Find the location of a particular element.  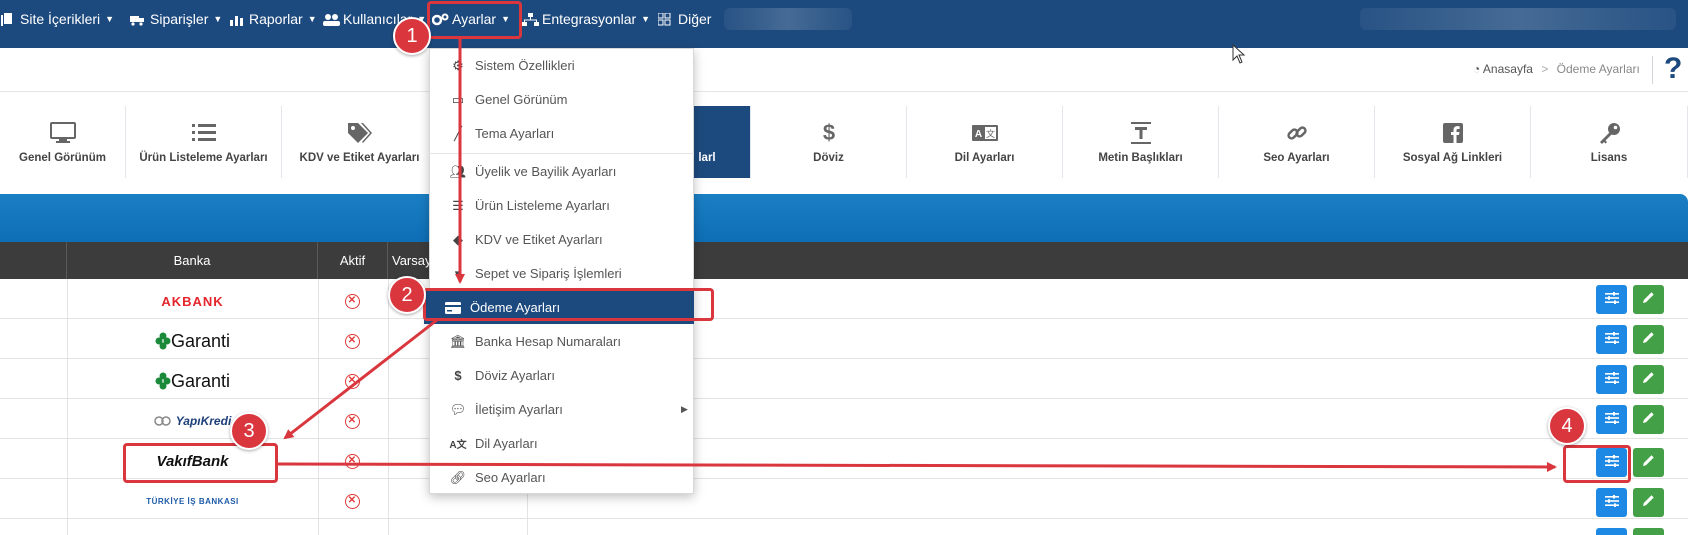

menu-item-language: A文 Dil Ayarları is located at coordinates (561, 443).